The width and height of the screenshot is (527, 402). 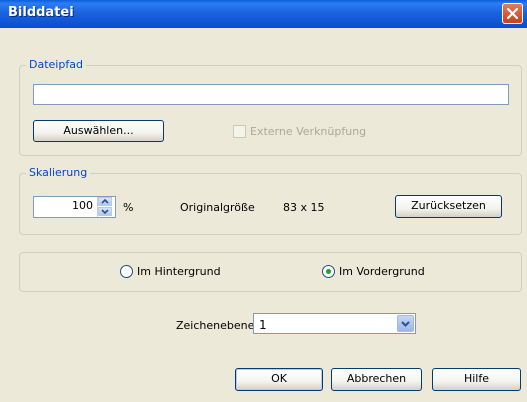 I want to click on layer-select-value: 1, so click(x=263, y=325).